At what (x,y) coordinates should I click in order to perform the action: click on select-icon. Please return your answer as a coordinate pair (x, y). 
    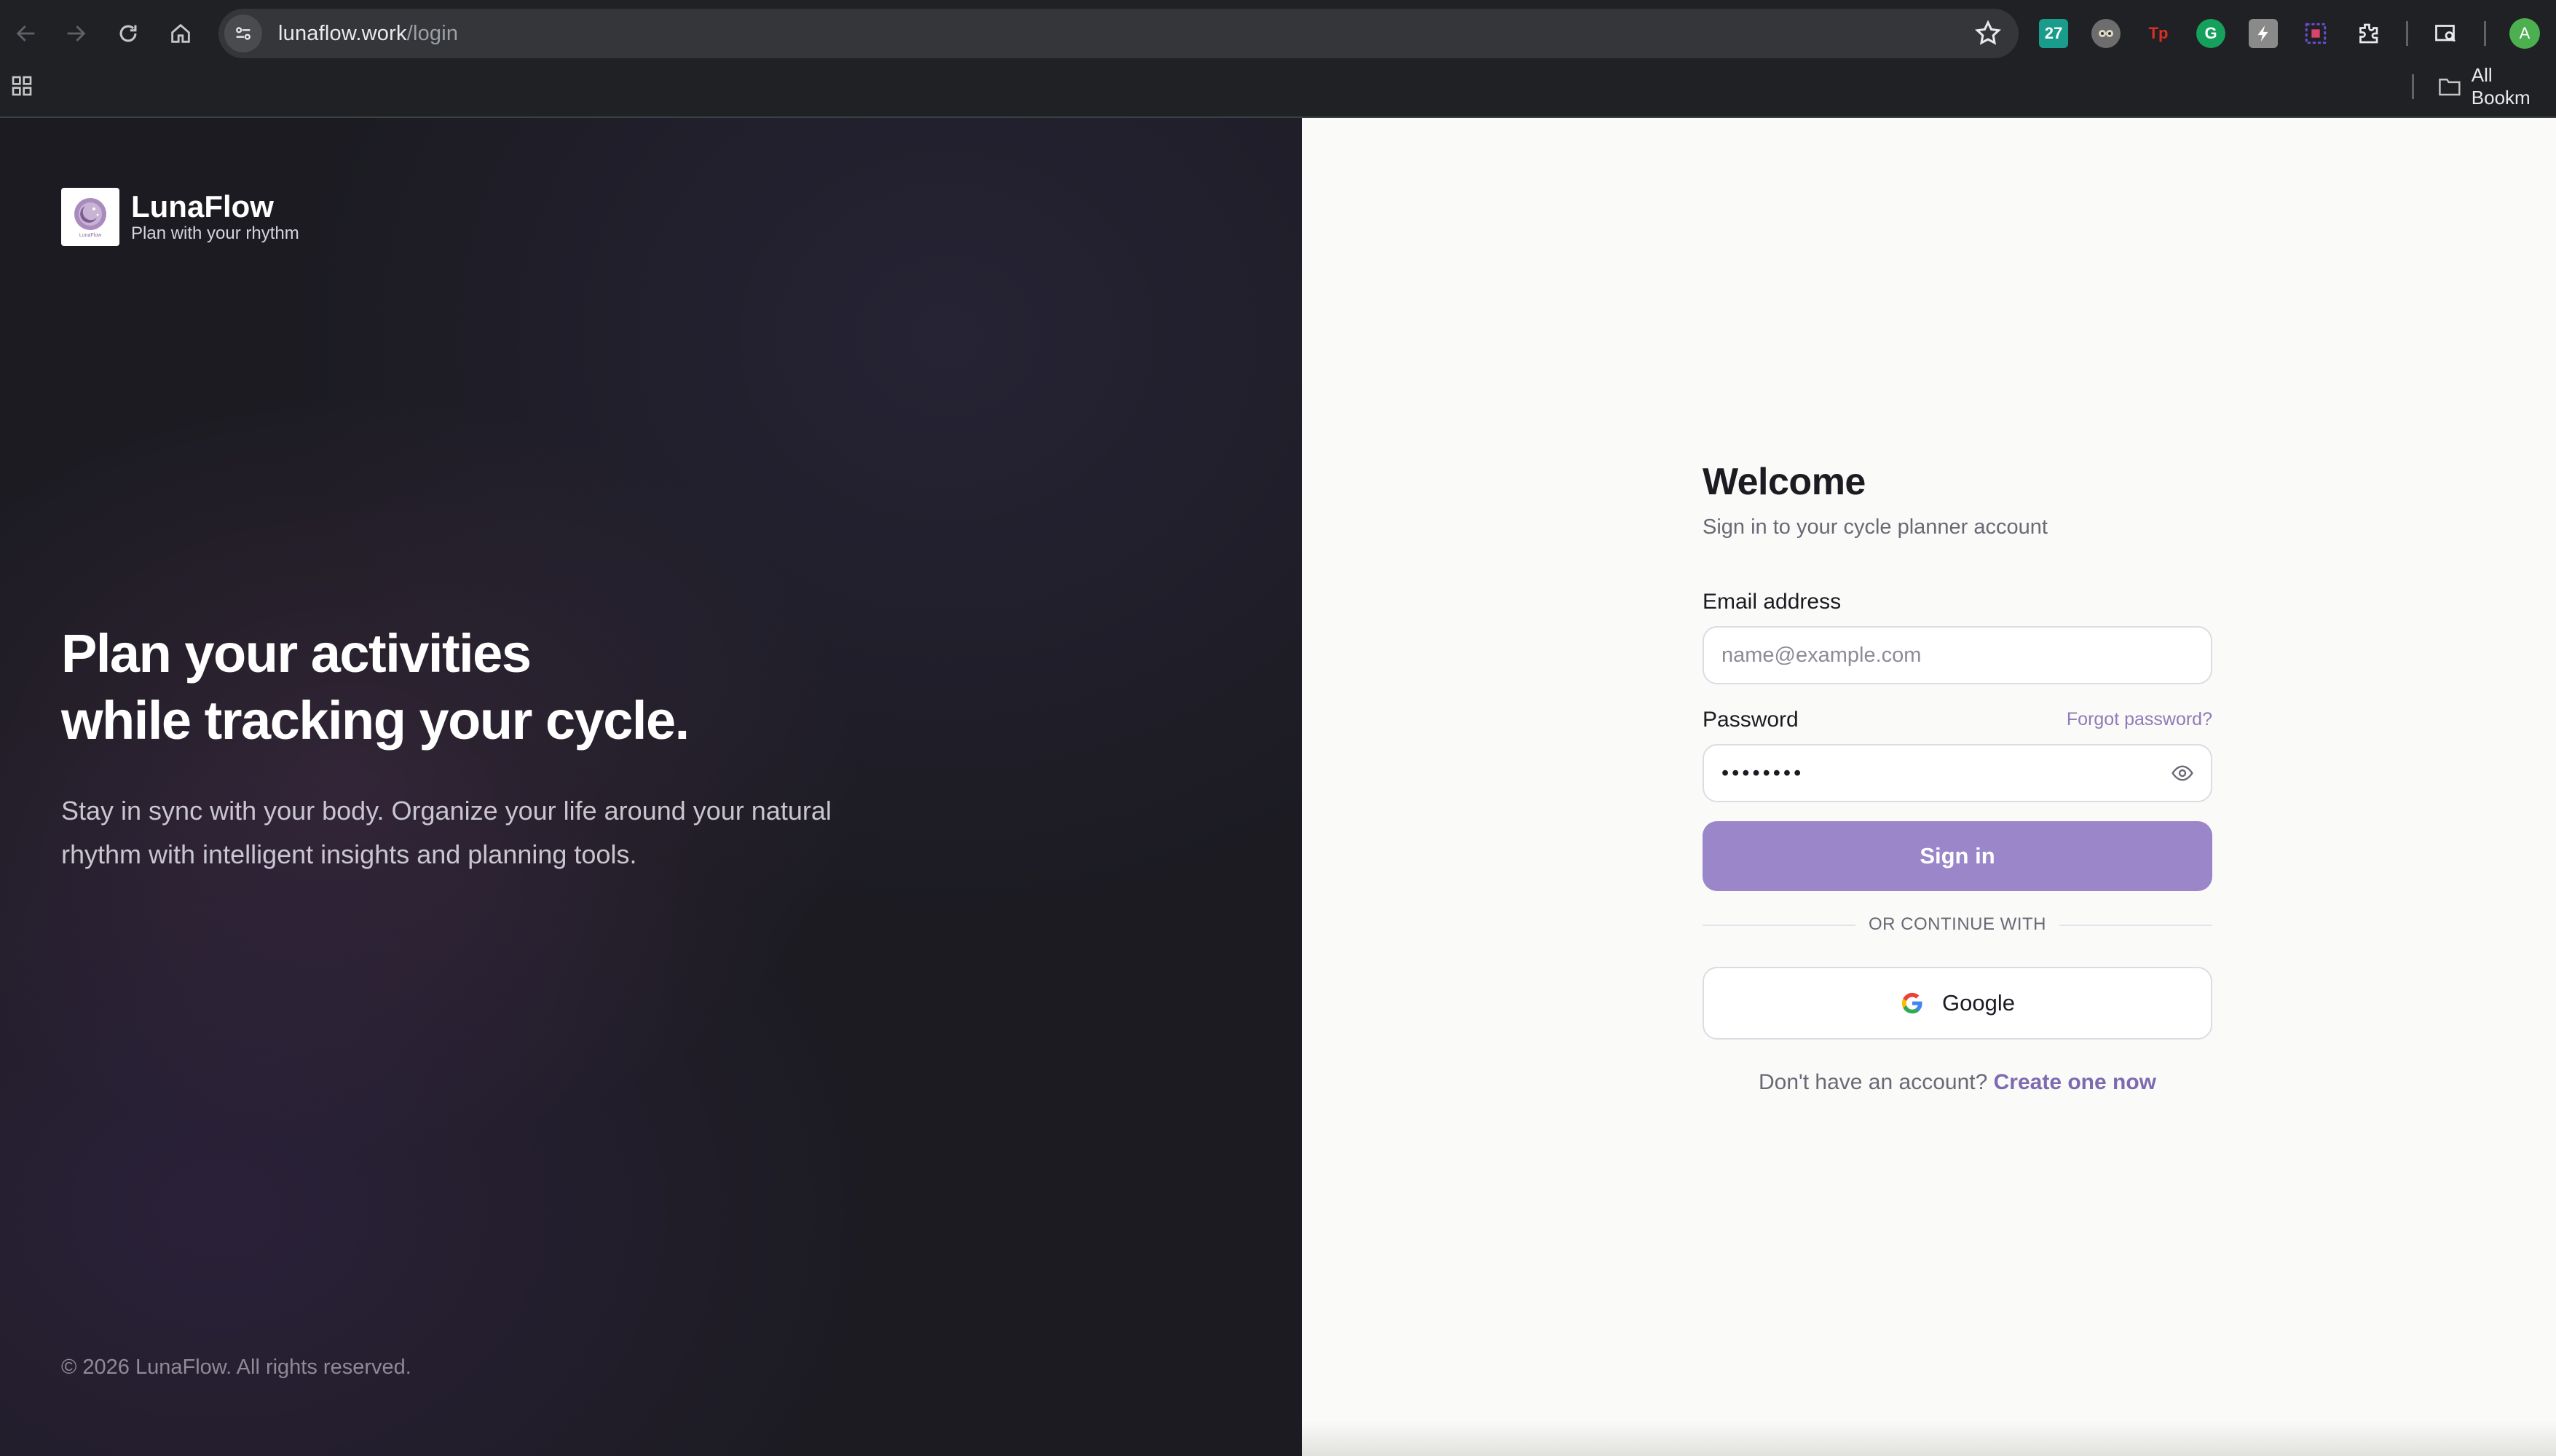
    Looking at the image, I should click on (2316, 33).